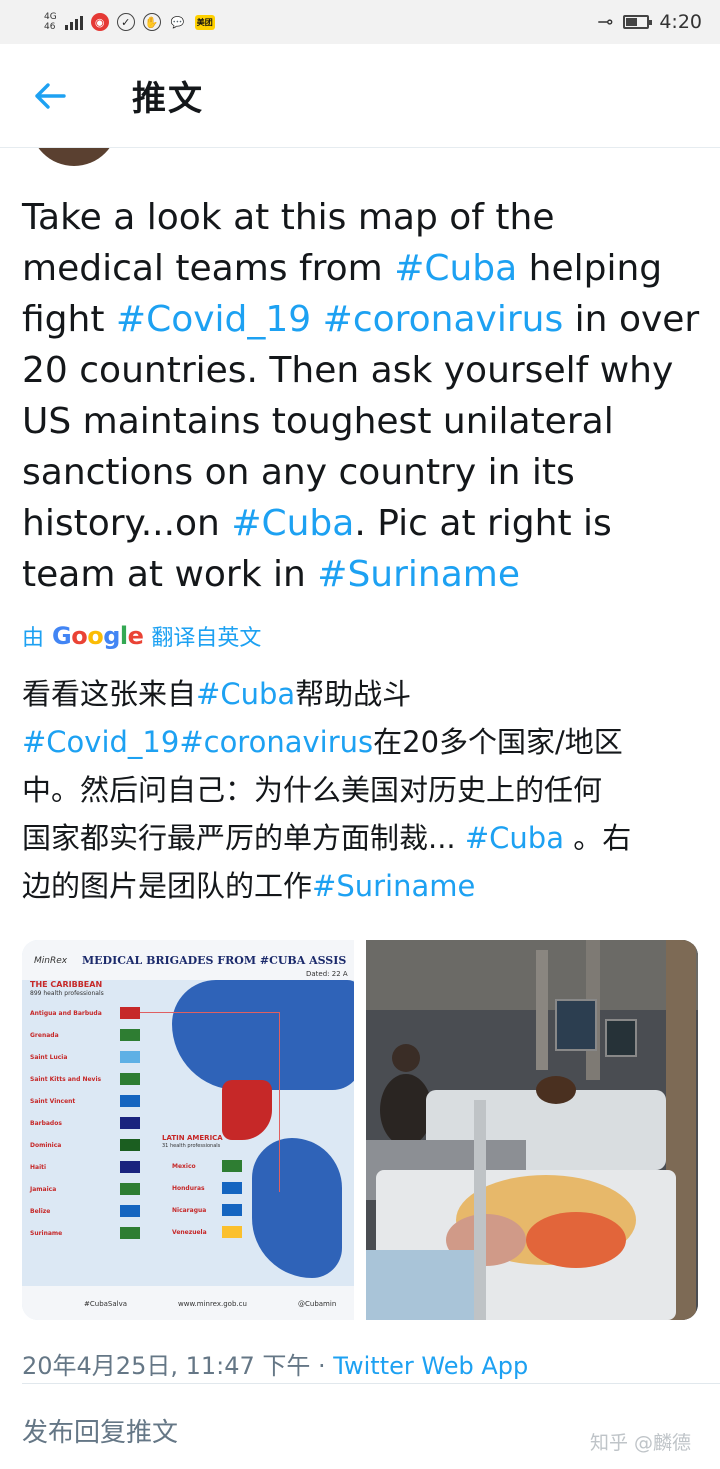 This screenshot has height=1469, width=720. Describe the element at coordinates (275, 1363) in the screenshot. I see `tweet-timestamp: 20年4月25日, 11:47 下午 · Twitter Web App` at that location.